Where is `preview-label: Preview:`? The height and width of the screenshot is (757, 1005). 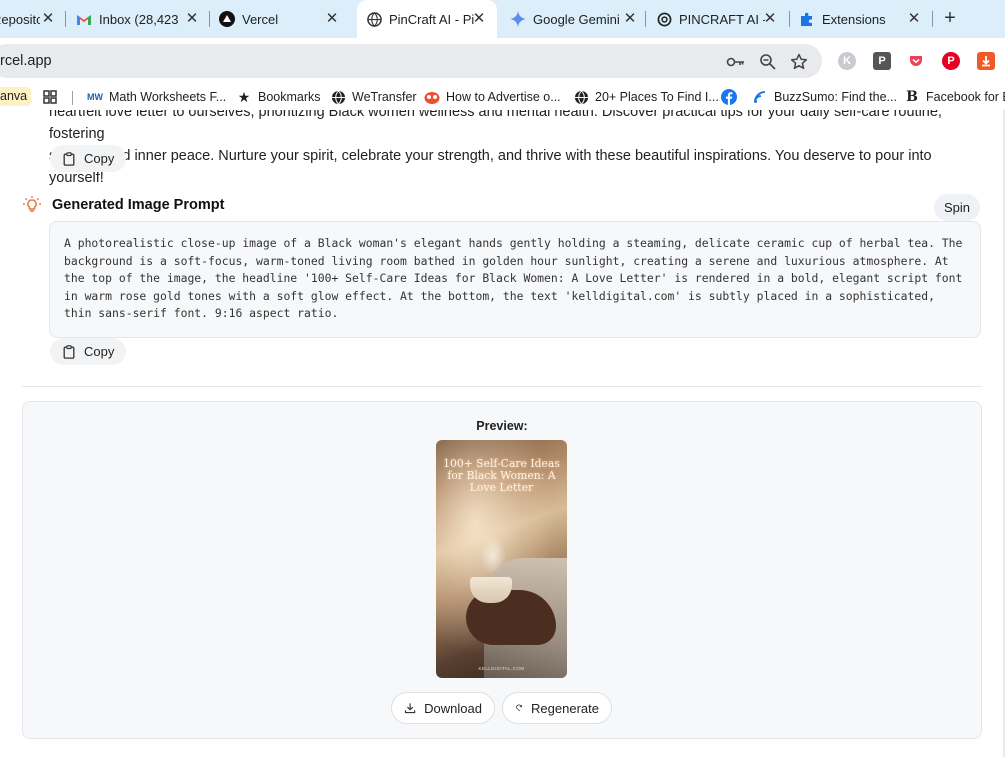
preview-label: Preview: is located at coordinates (502, 426).